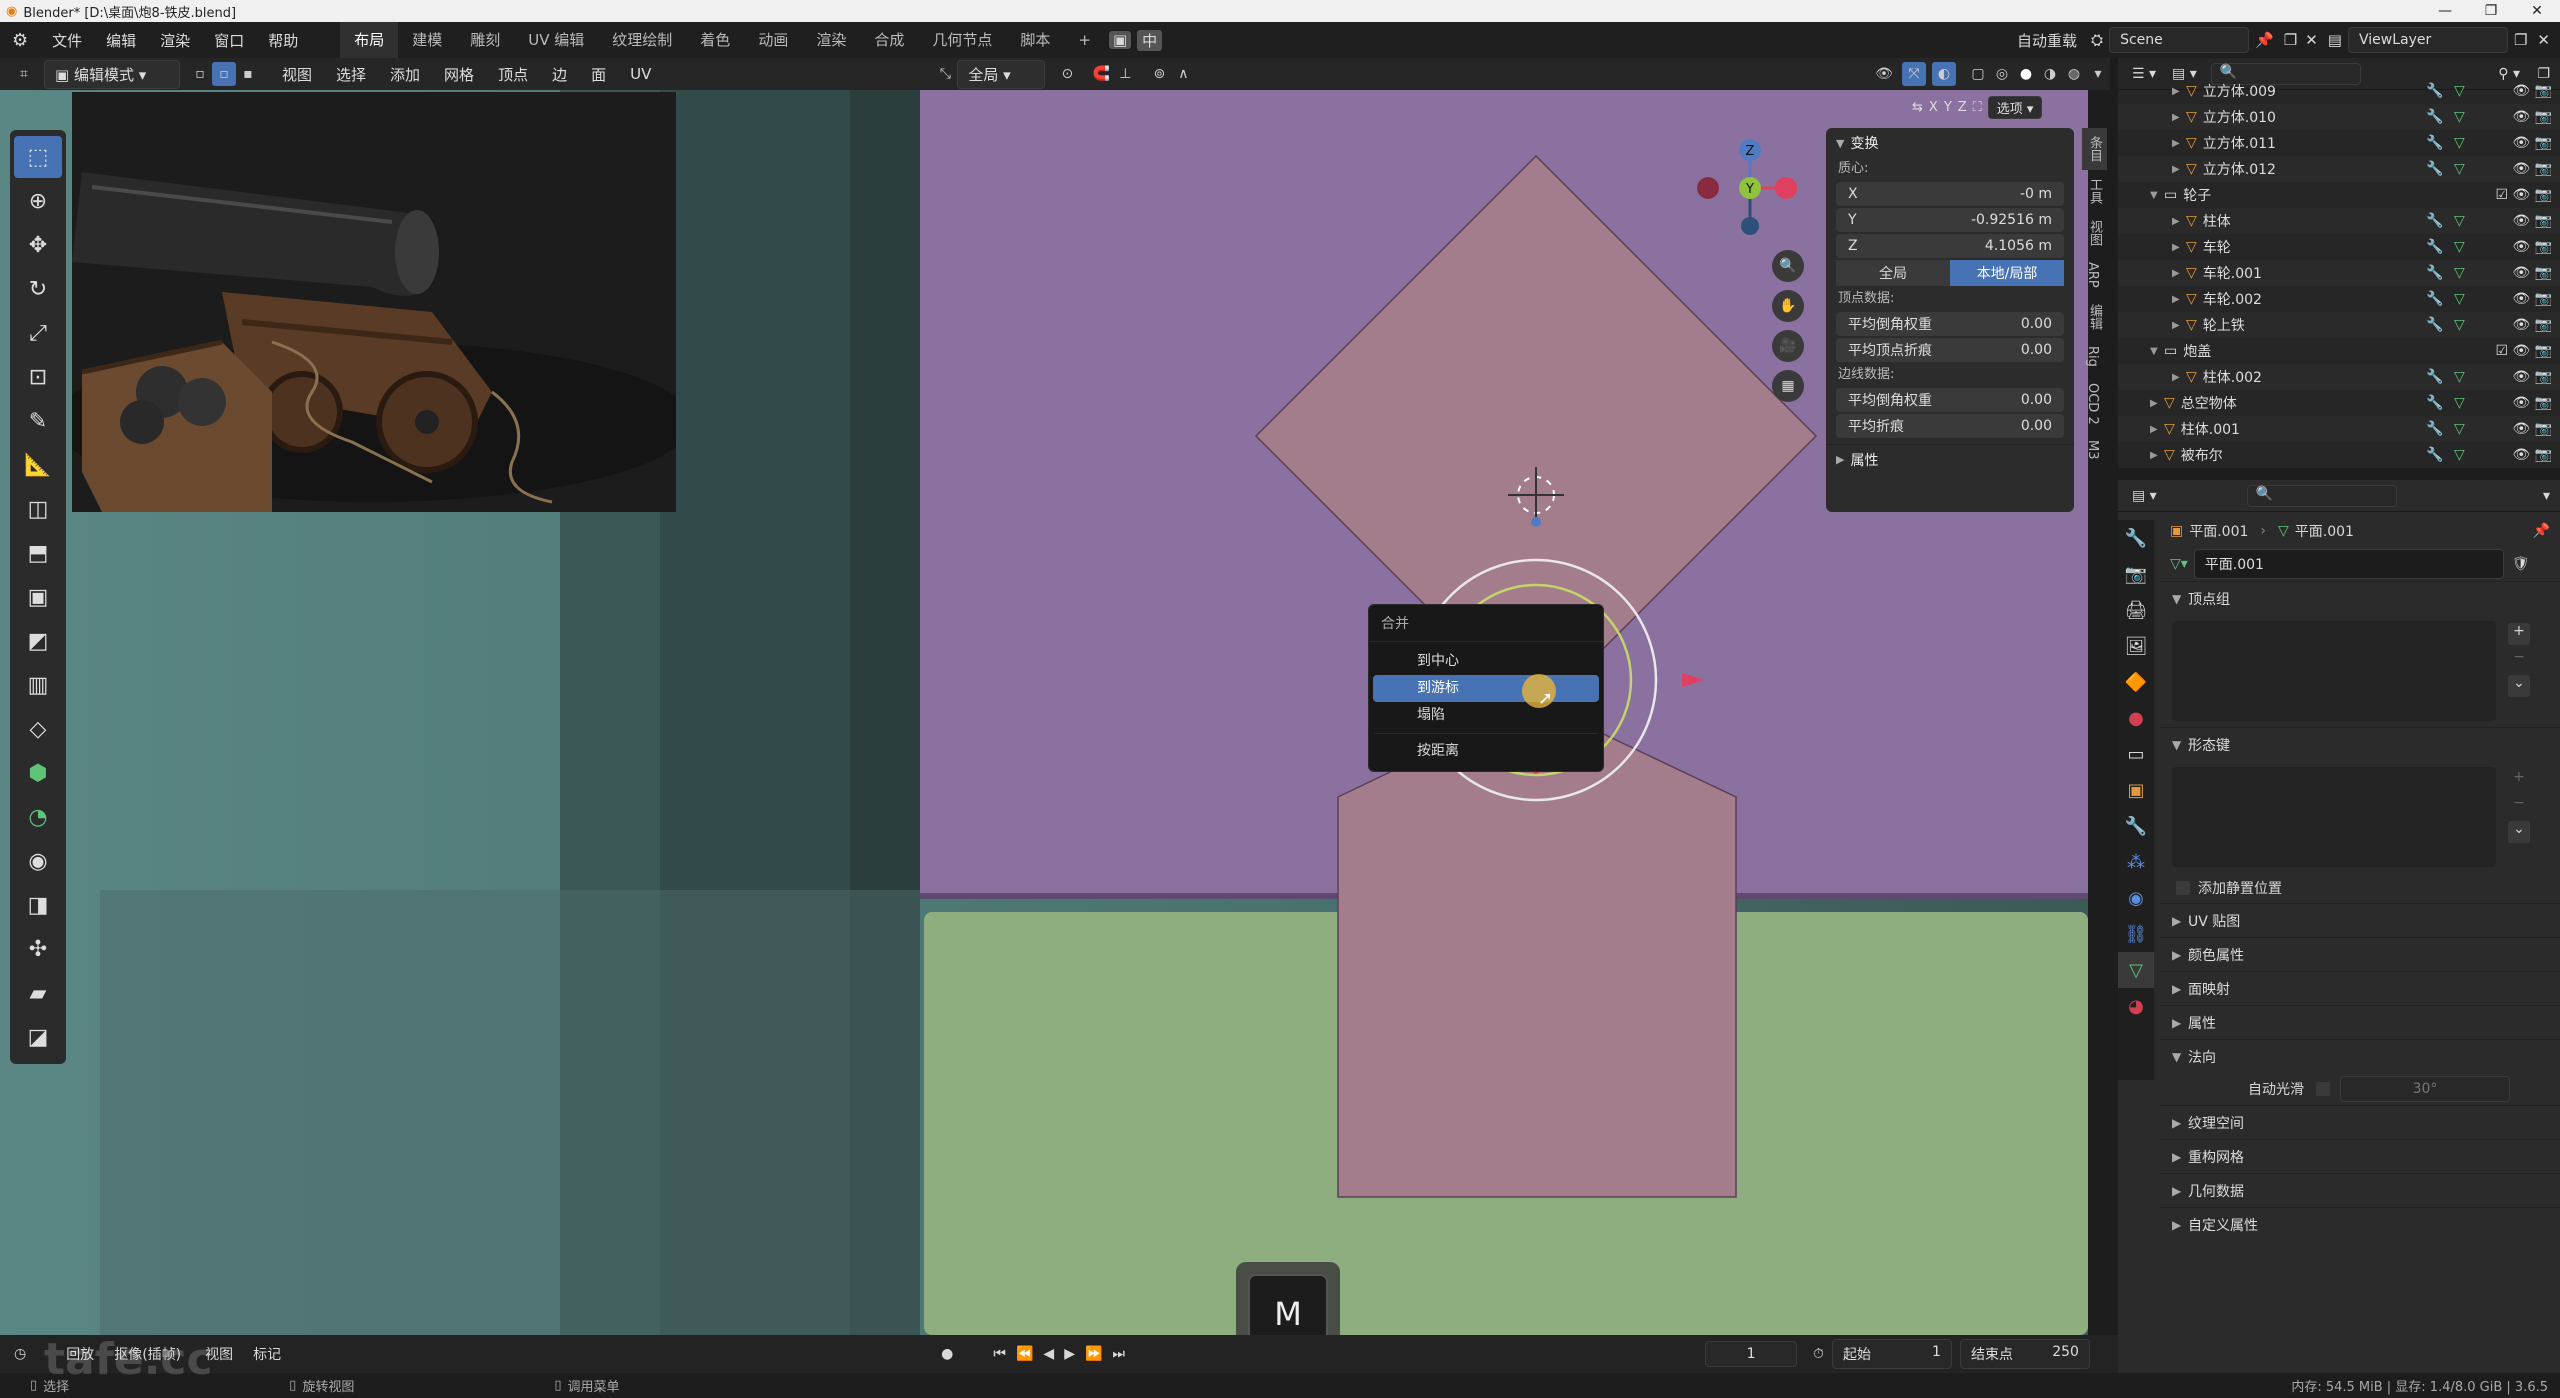 The image size is (2560, 1398). I want to click on measure-tool-icon: 📐, so click(38, 465).